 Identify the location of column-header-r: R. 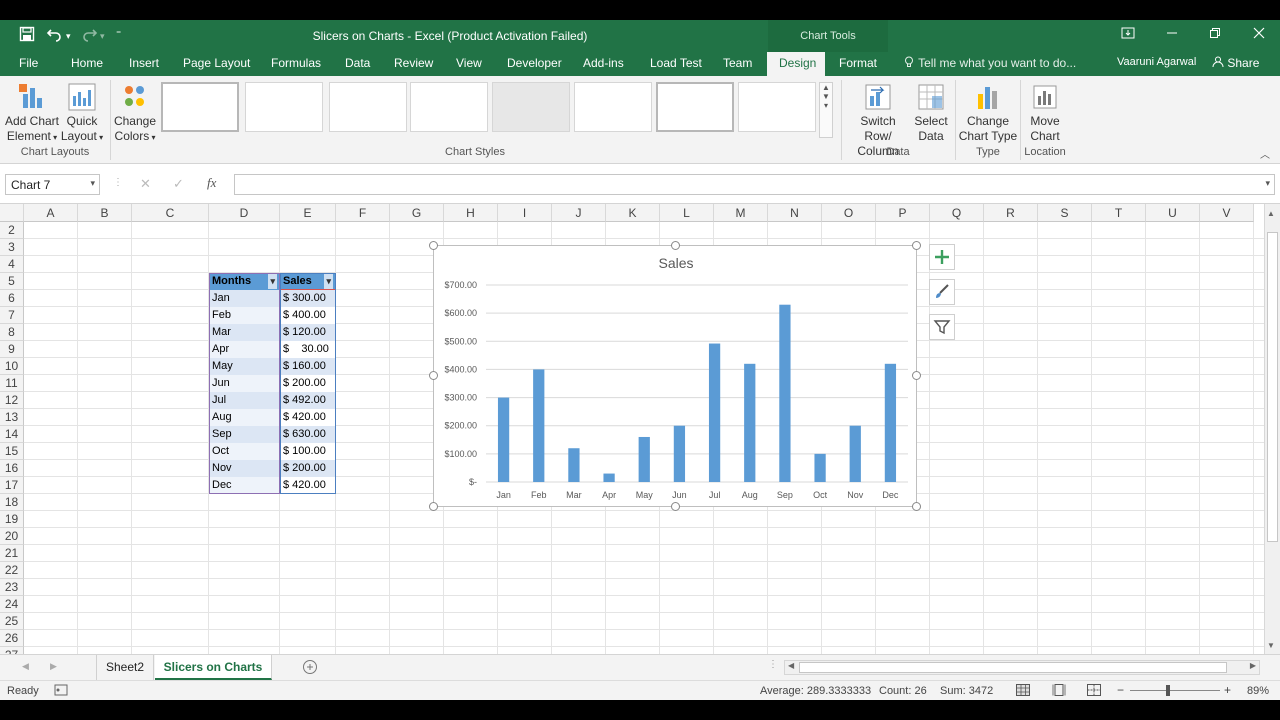
(1011, 213).